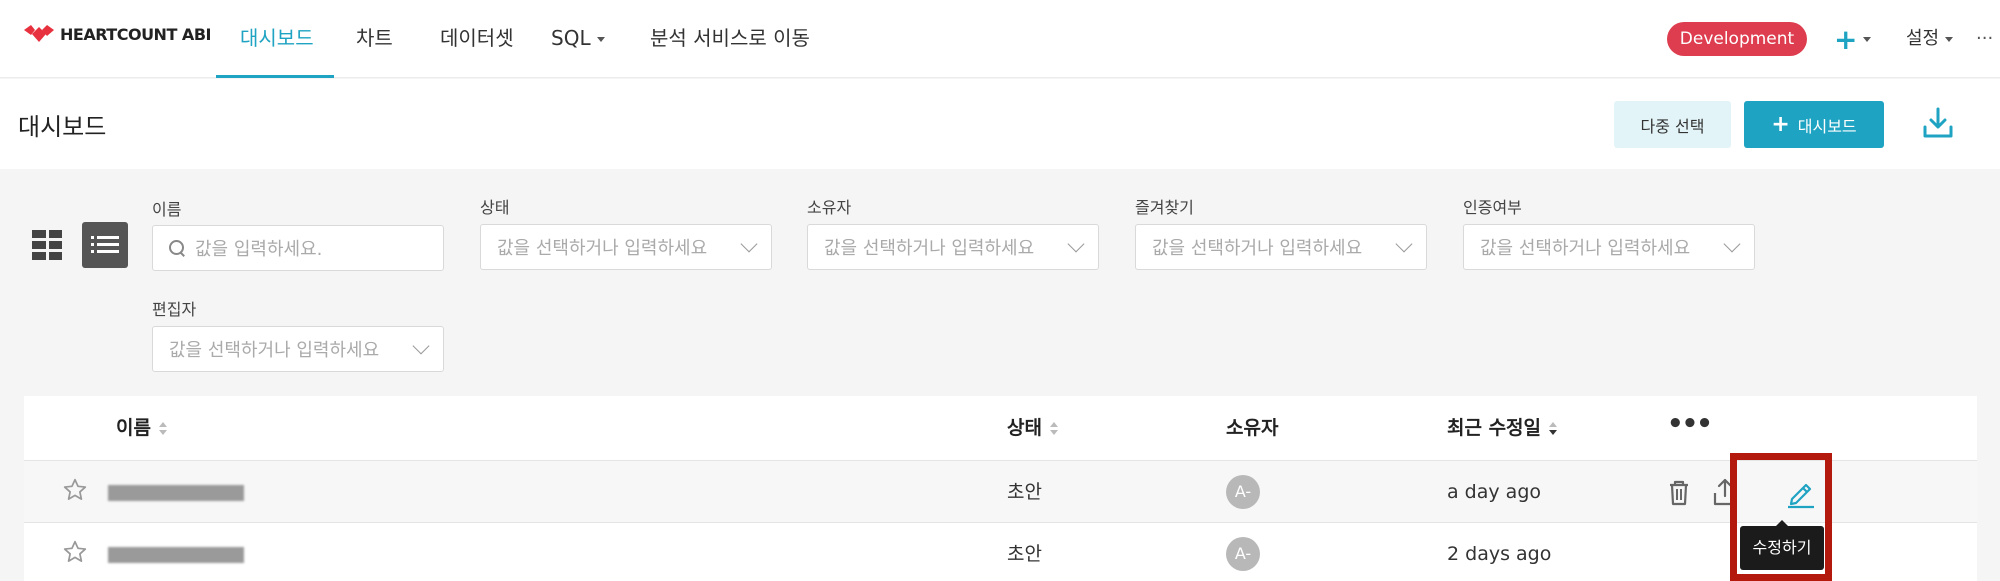 Image resolution: width=2000 pixels, height=581 pixels. What do you see at coordinates (1494, 492) in the screenshot?
I see `row-modified: a day ago` at bounding box center [1494, 492].